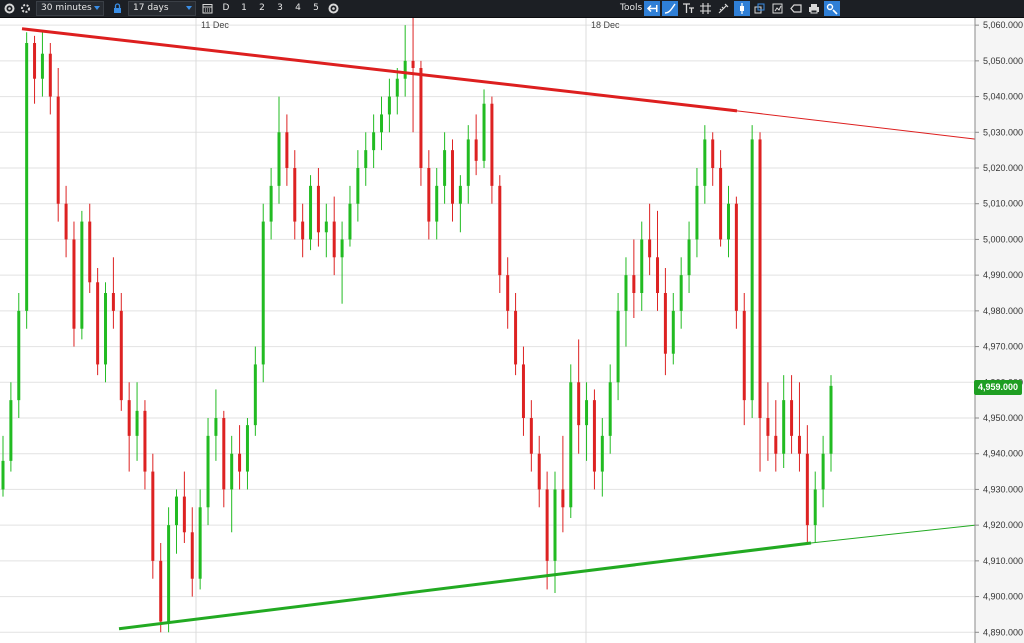 Image resolution: width=1024 pixels, height=643 pixels. Describe the element at coordinates (760, 8) in the screenshot. I see `layers-icon` at that location.